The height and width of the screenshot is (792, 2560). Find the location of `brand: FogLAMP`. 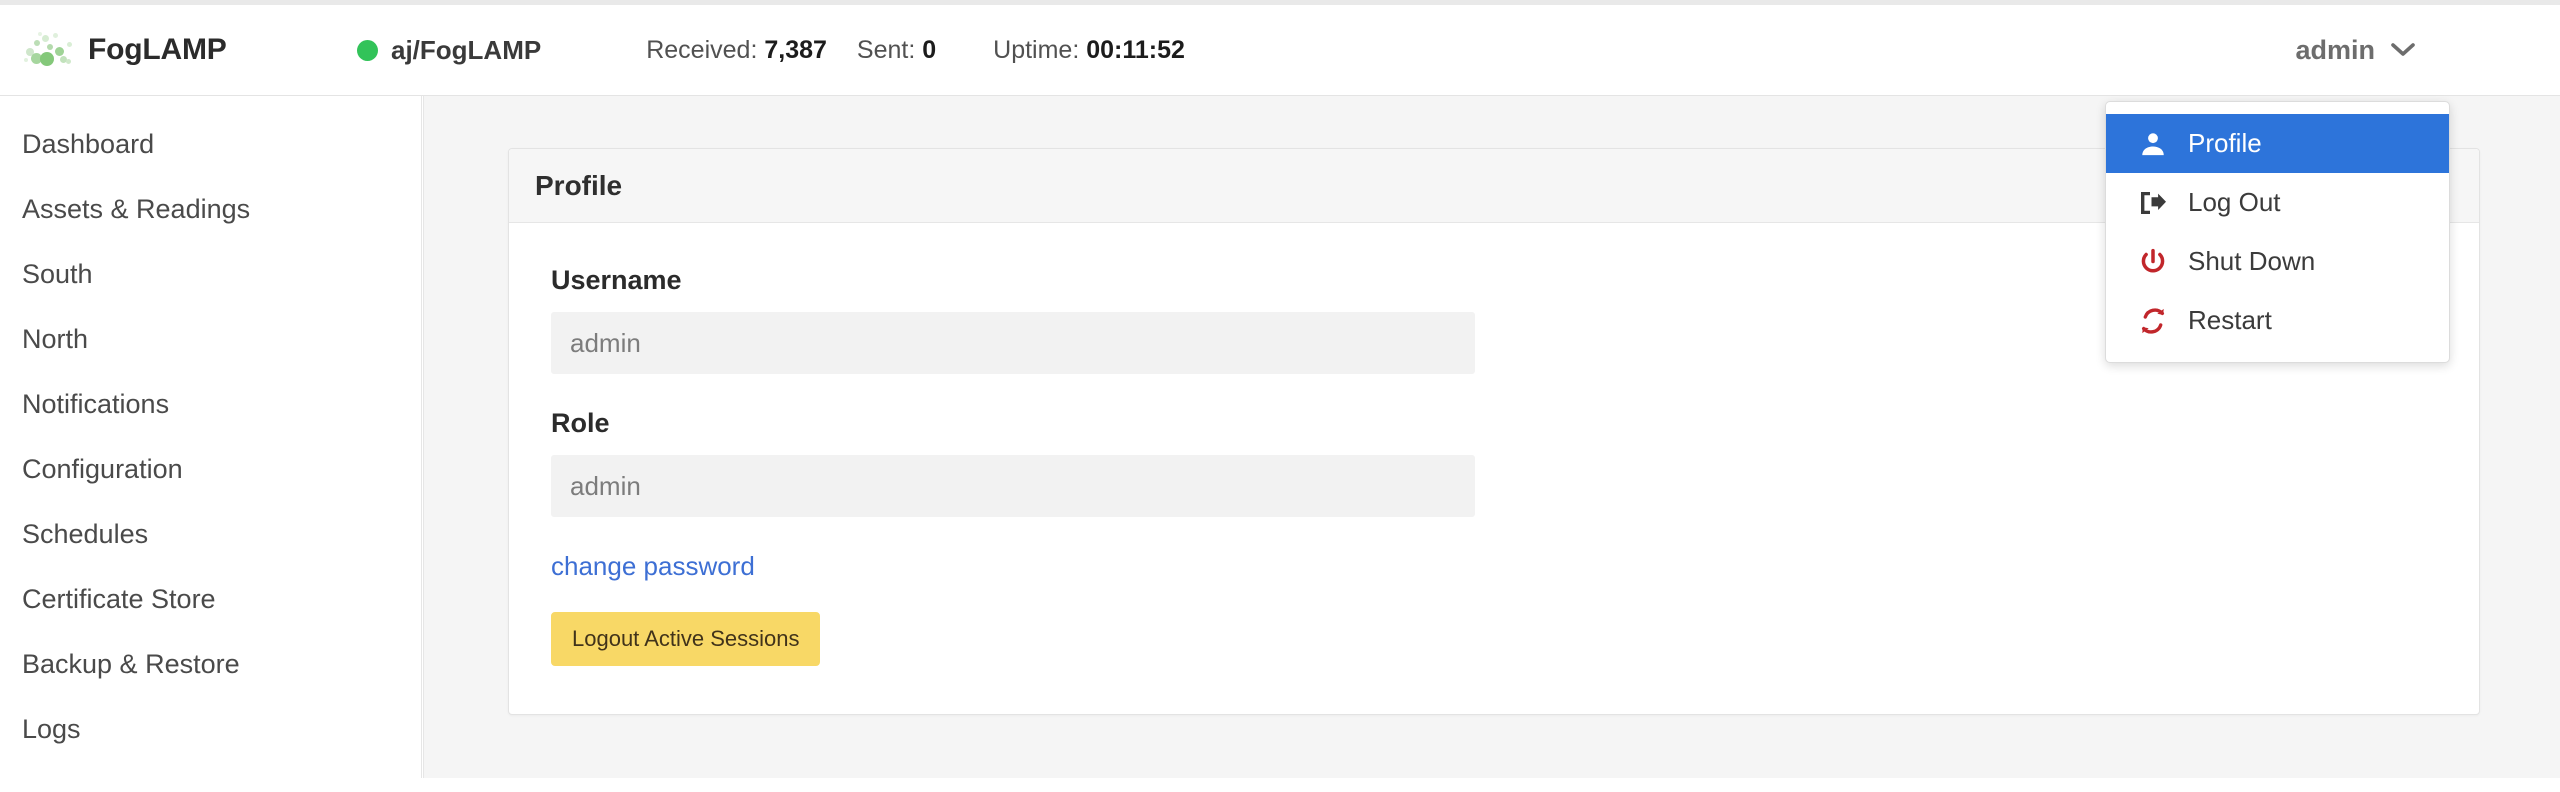

brand: FogLAMP is located at coordinates (144, 50).